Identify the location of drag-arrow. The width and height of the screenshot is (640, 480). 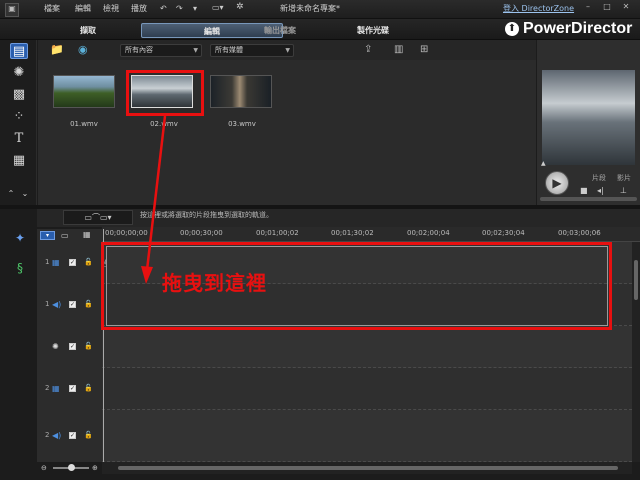
(154, 199).